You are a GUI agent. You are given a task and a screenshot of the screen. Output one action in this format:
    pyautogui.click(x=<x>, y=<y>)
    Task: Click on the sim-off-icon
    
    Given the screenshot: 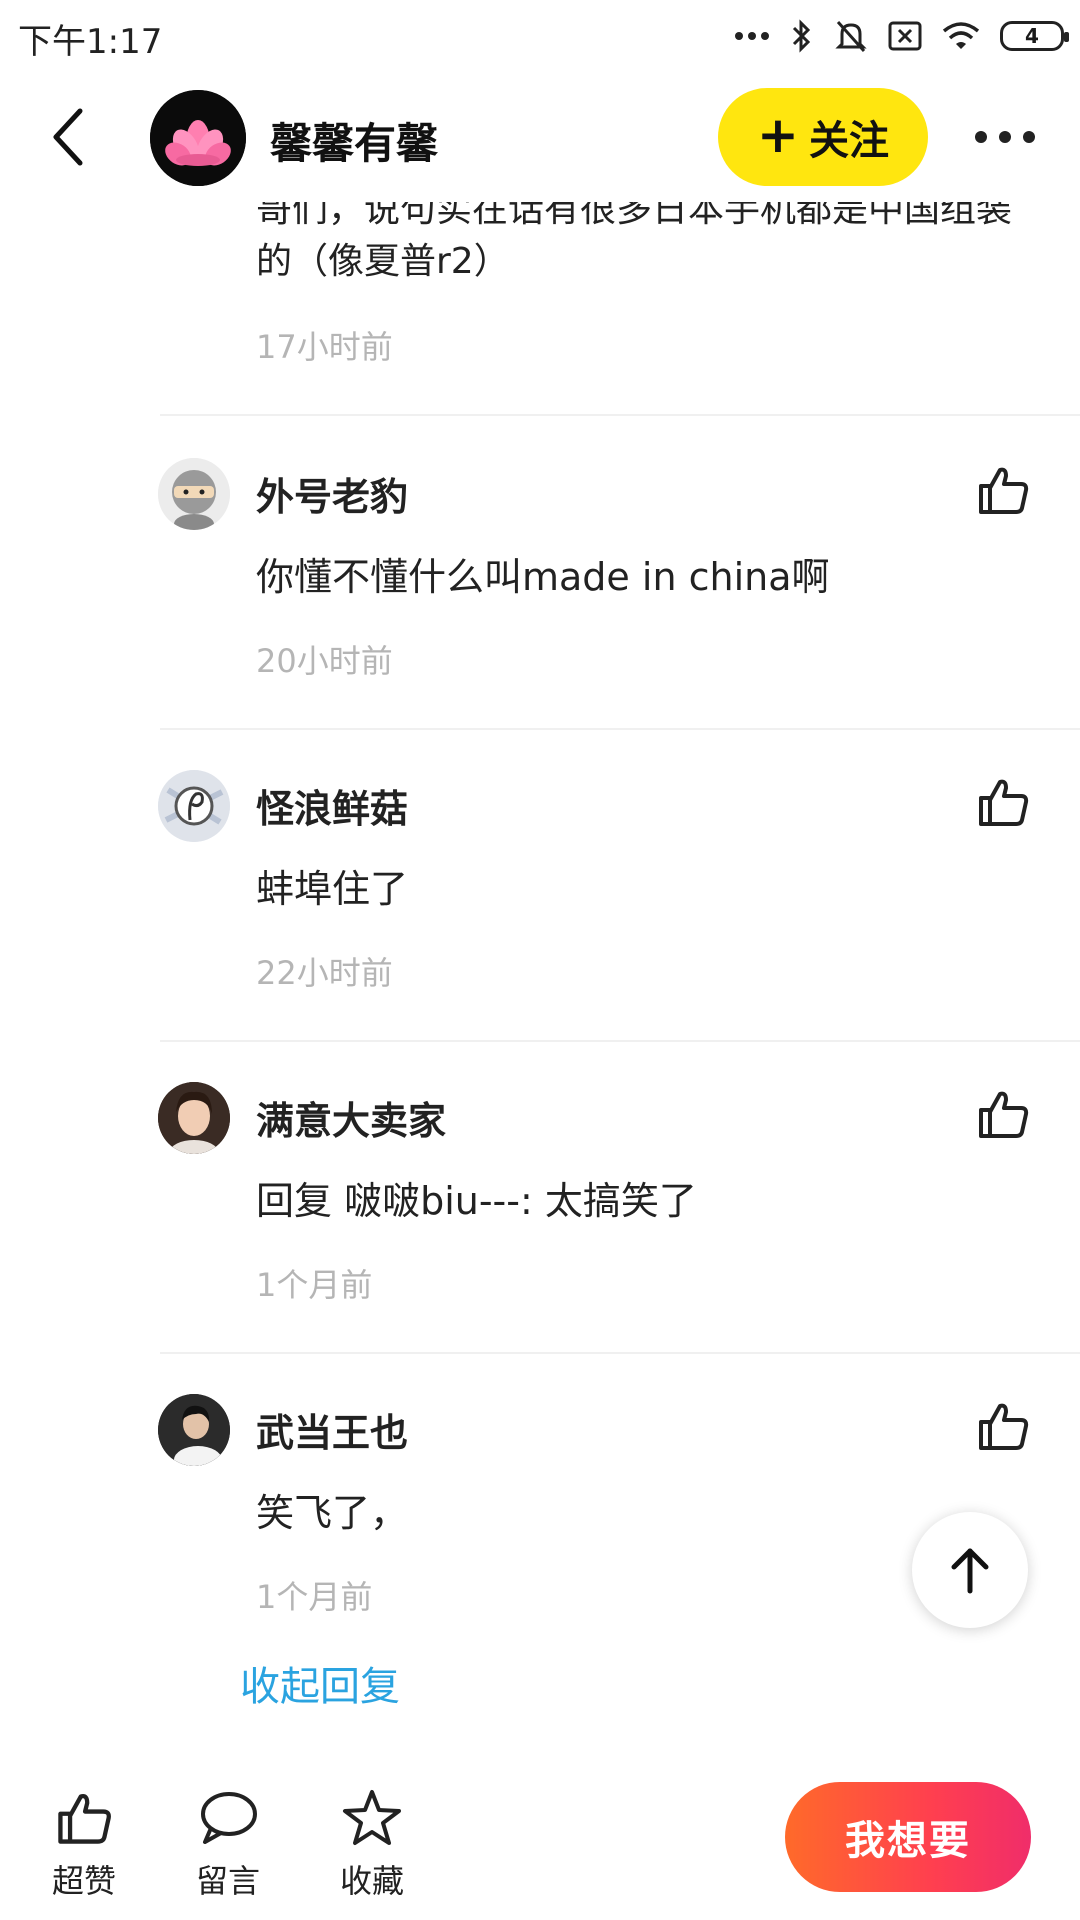 What is the action you would take?
    pyautogui.click(x=905, y=36)
    